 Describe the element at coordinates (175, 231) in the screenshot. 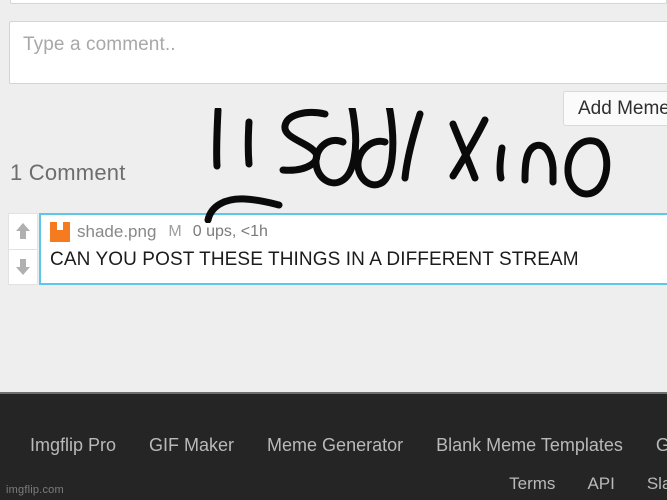

I see `moderator-badge: M` at that location.